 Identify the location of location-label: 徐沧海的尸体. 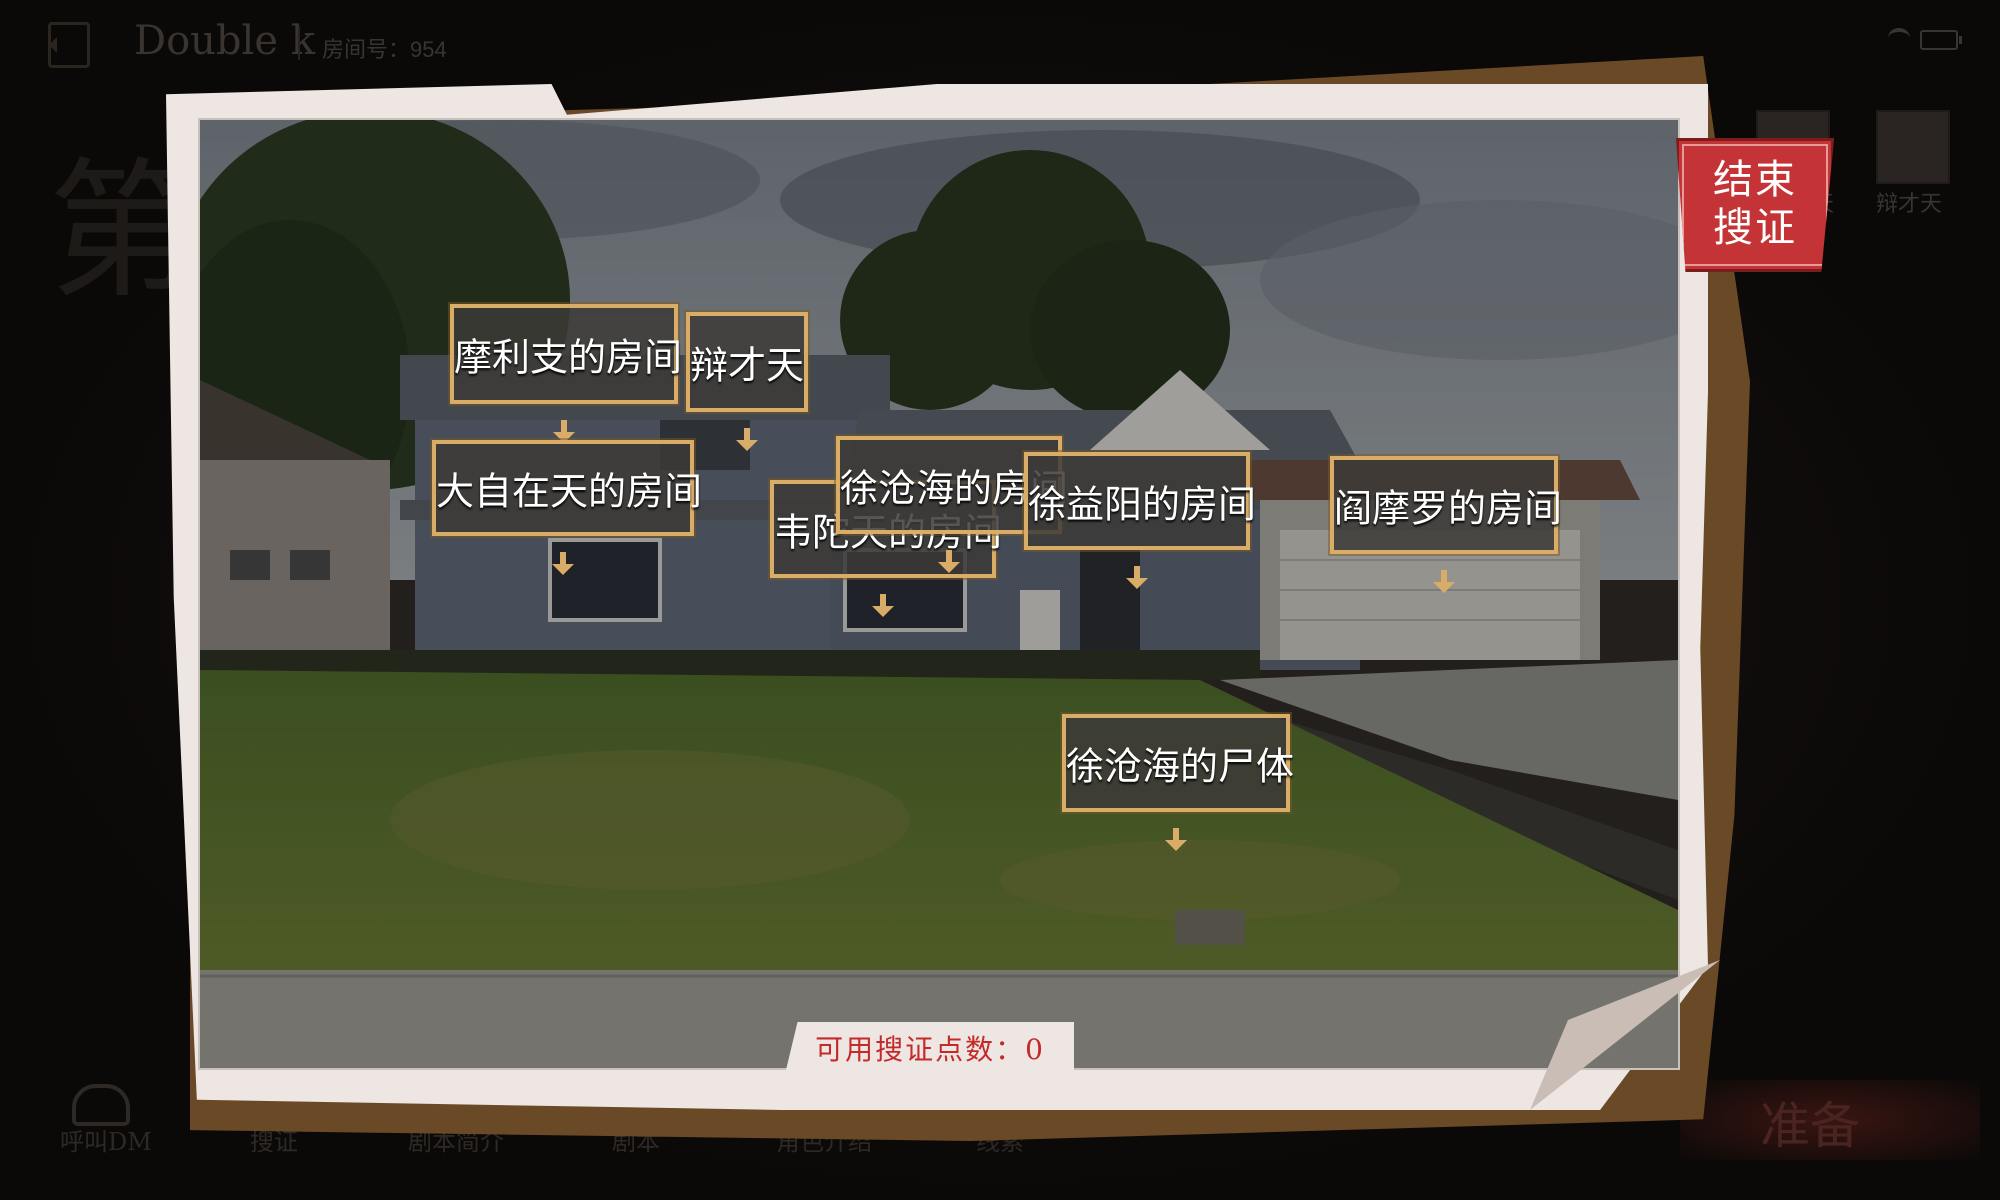
(1180, 766).